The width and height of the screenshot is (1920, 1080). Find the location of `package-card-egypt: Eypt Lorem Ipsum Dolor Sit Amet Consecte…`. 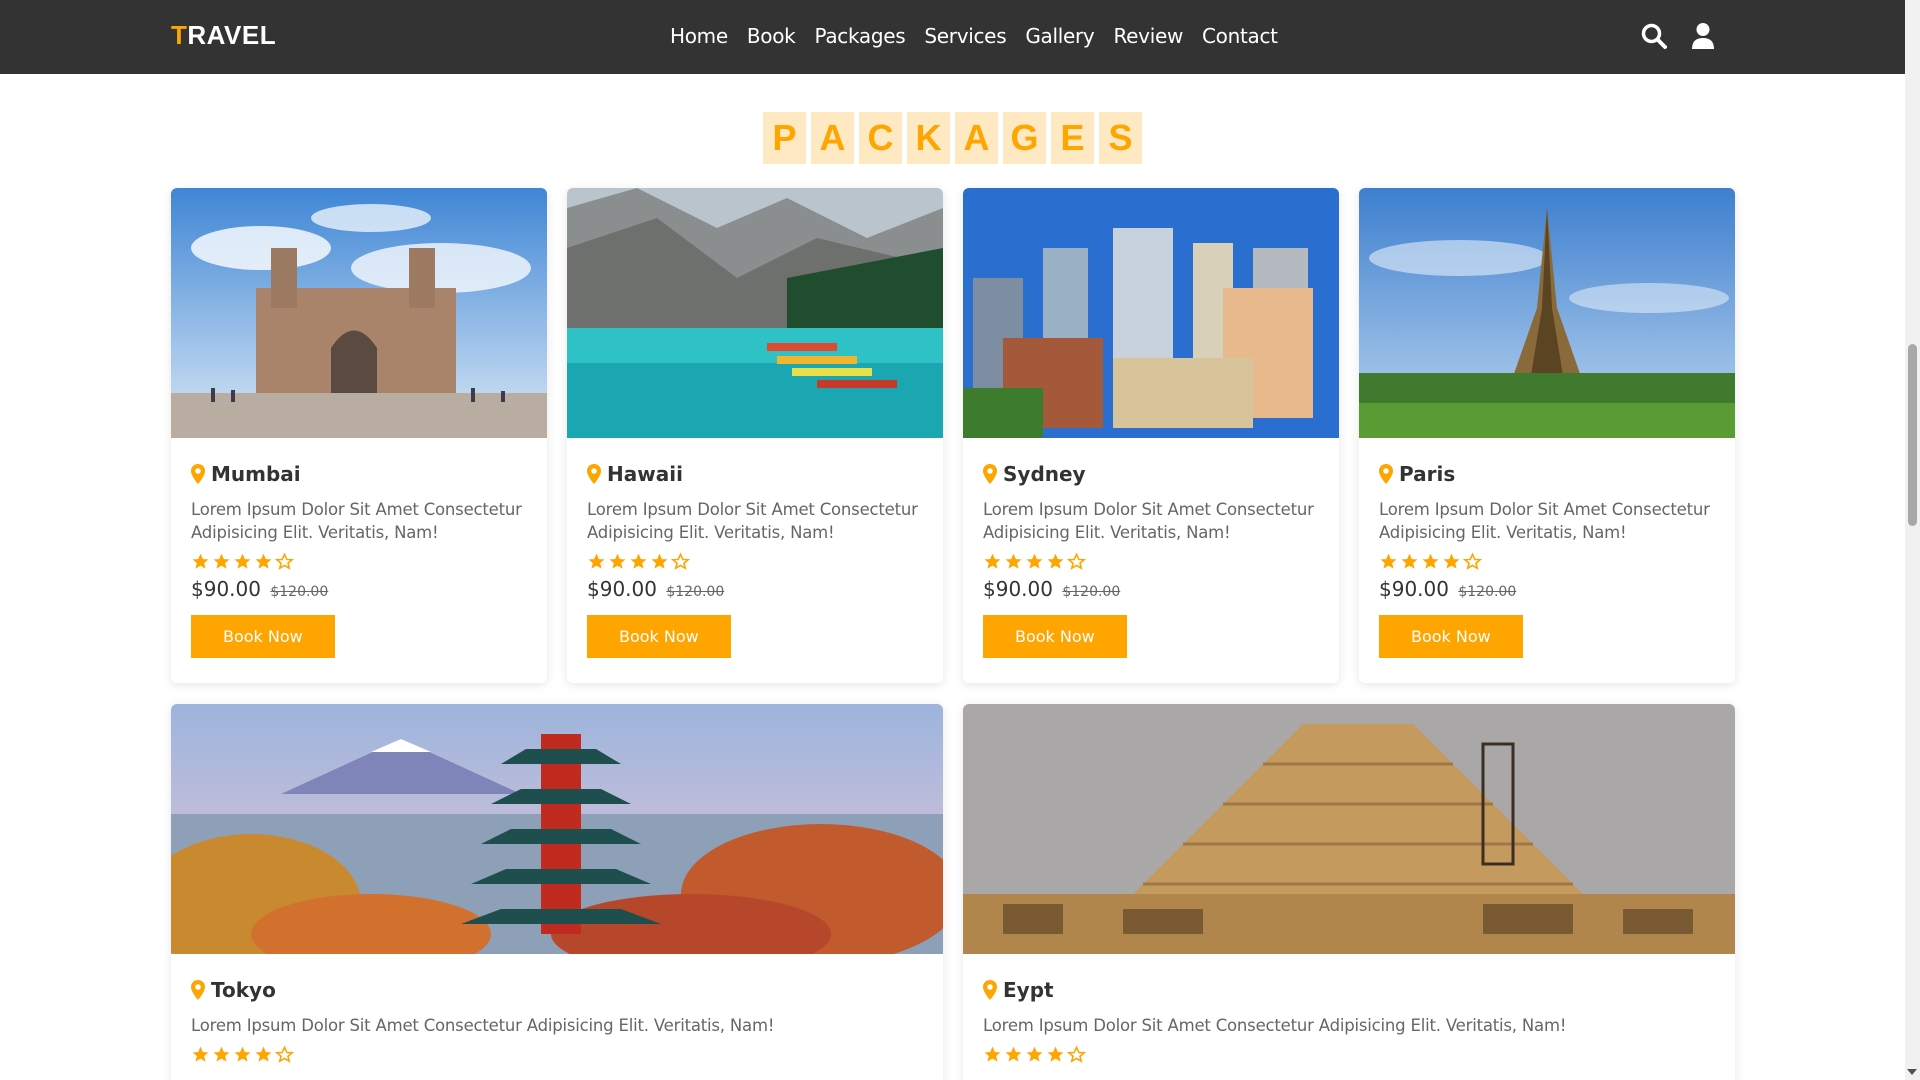

package-card-egypt: Eypt Lorem Ipsum Dolor Sit Amet Consecte… is located at coordinates (1349, 892).